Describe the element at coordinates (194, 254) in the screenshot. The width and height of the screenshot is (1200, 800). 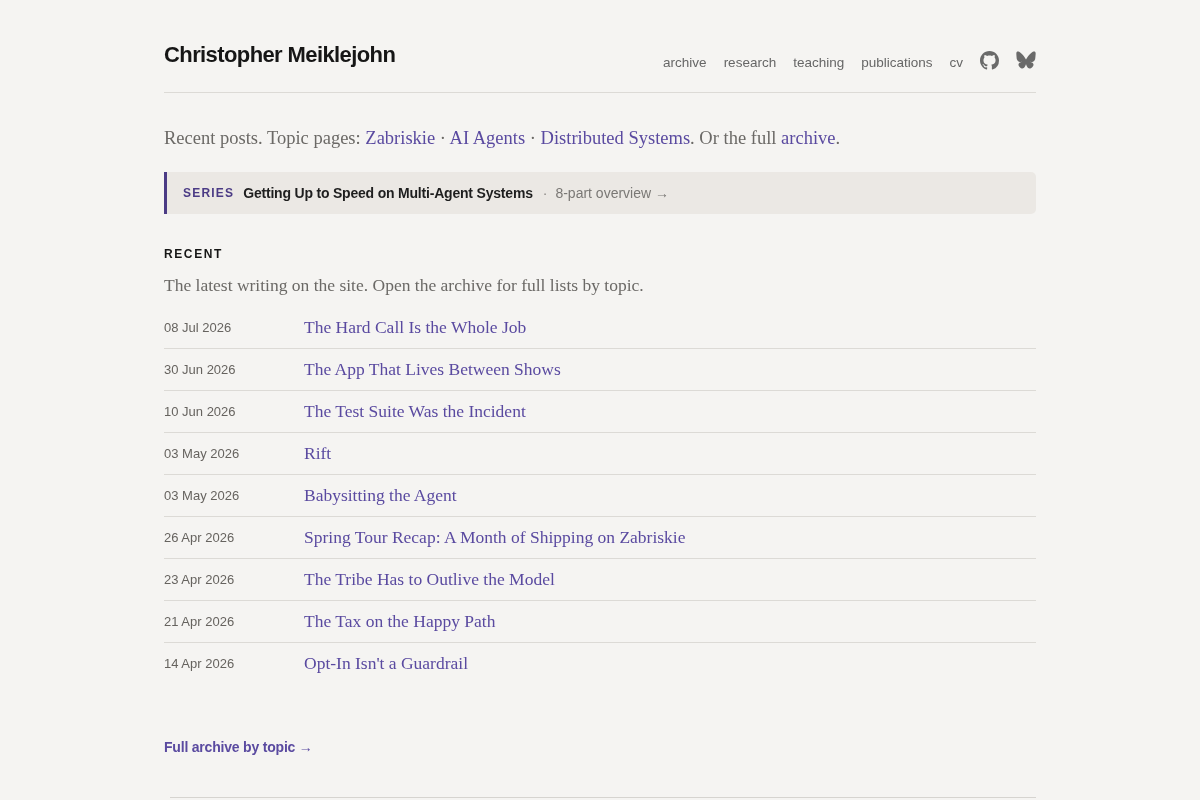
I see `section-heading: RECENT` at that location.